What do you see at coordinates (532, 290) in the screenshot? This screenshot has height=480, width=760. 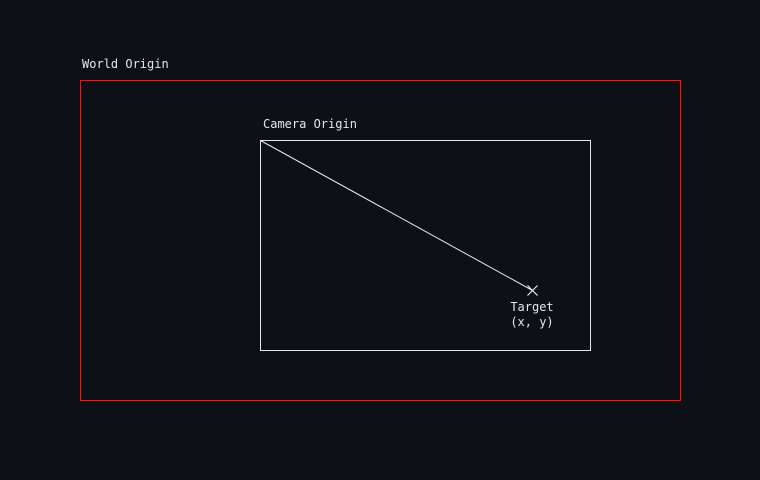 I see `target-marker` at bounding box center [532, 290].